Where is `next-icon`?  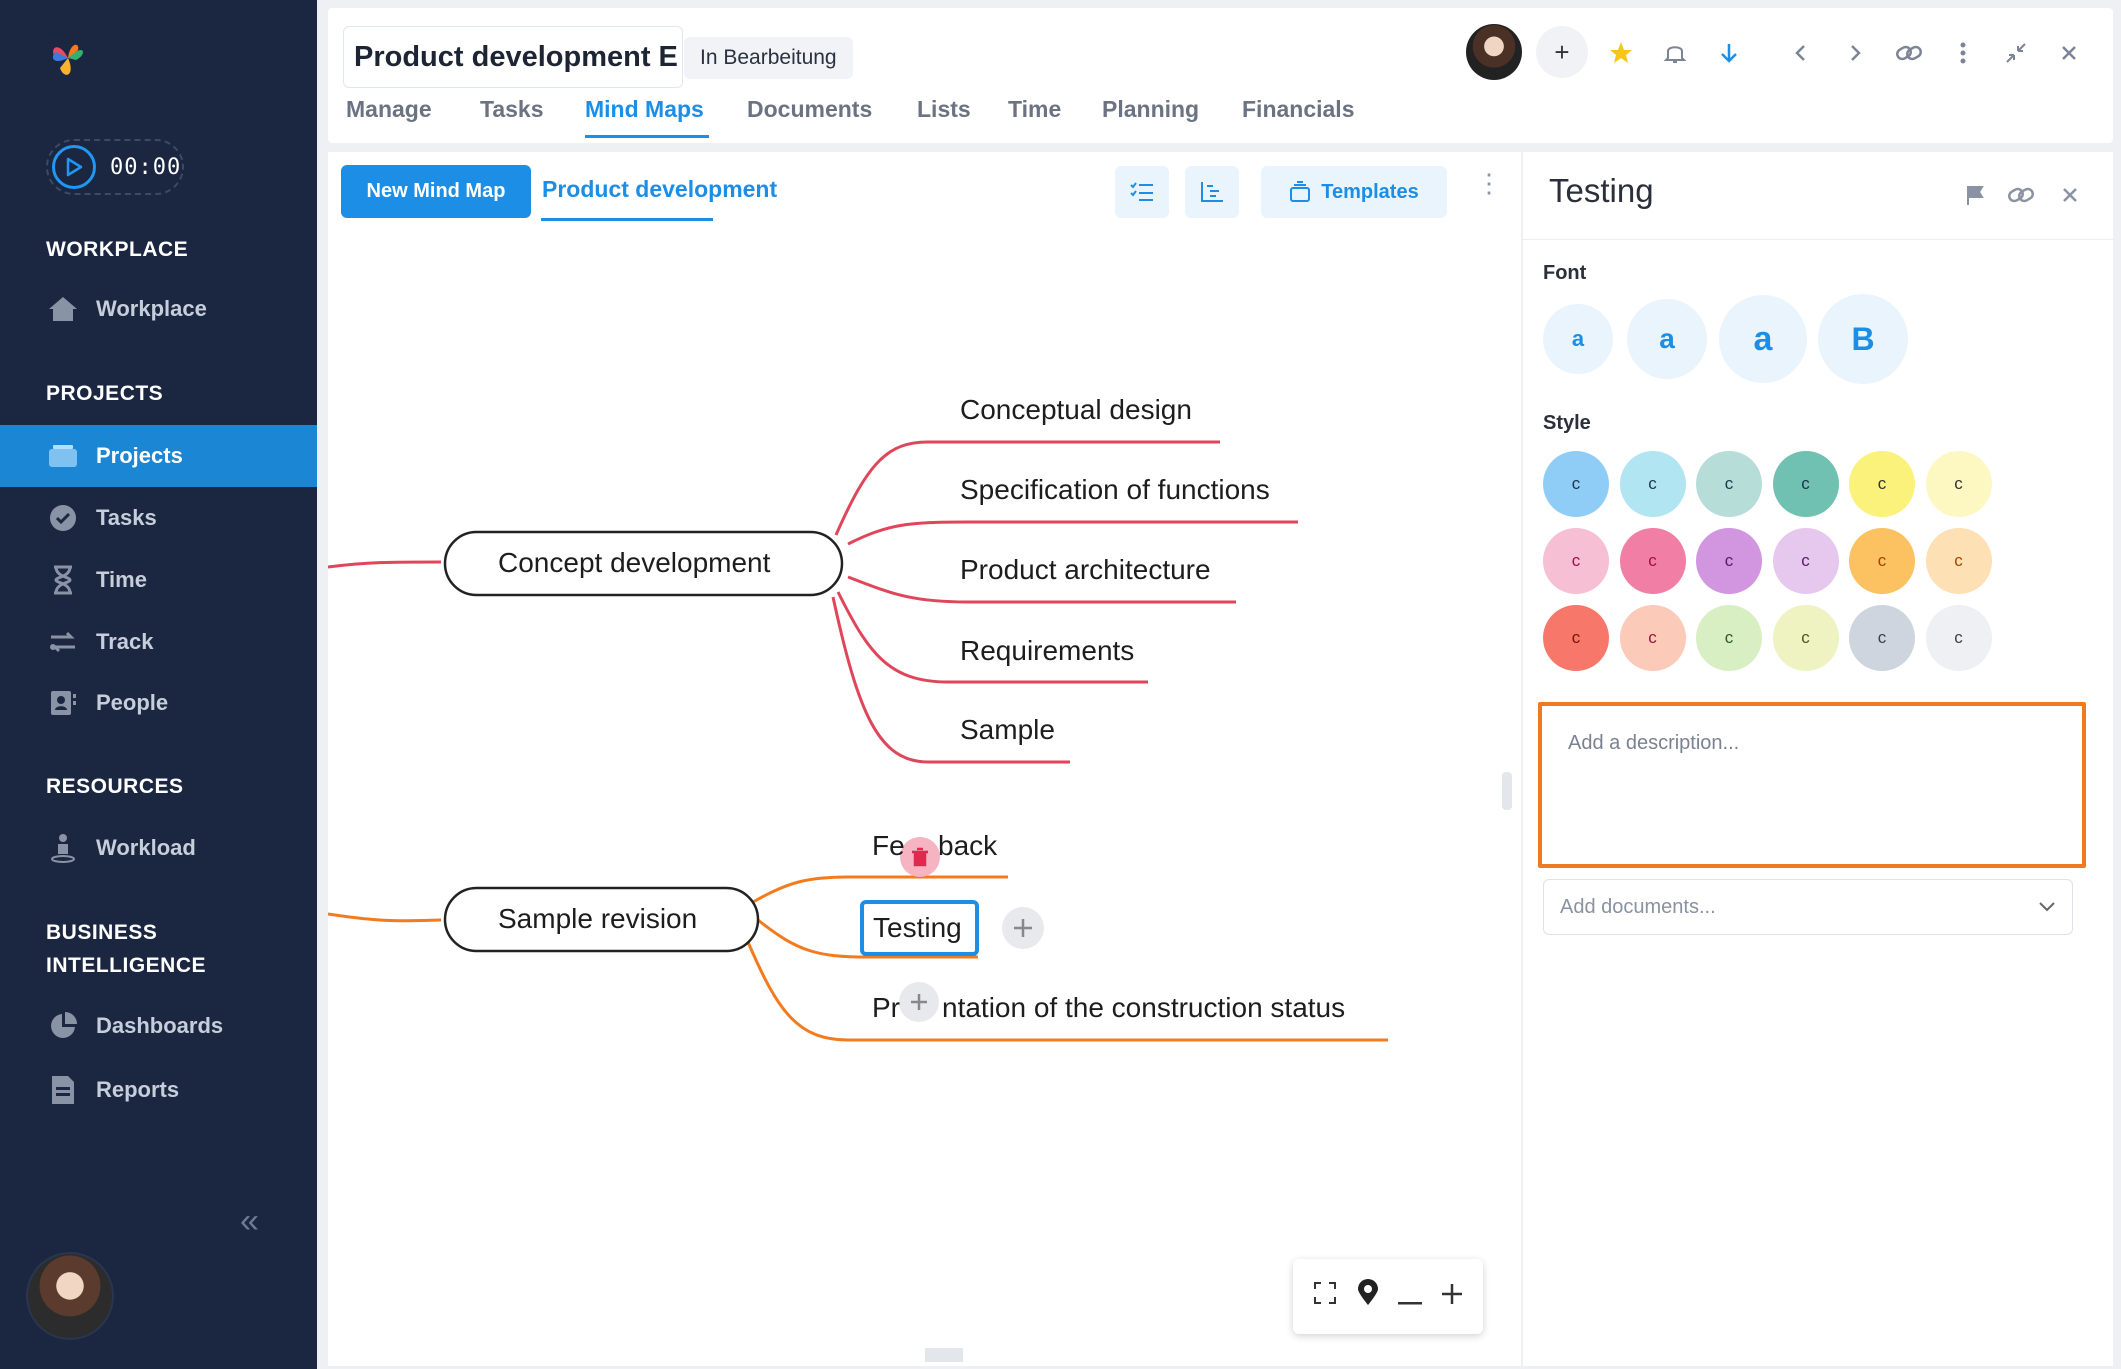 next-icon is located at coordinates (1855, 53).